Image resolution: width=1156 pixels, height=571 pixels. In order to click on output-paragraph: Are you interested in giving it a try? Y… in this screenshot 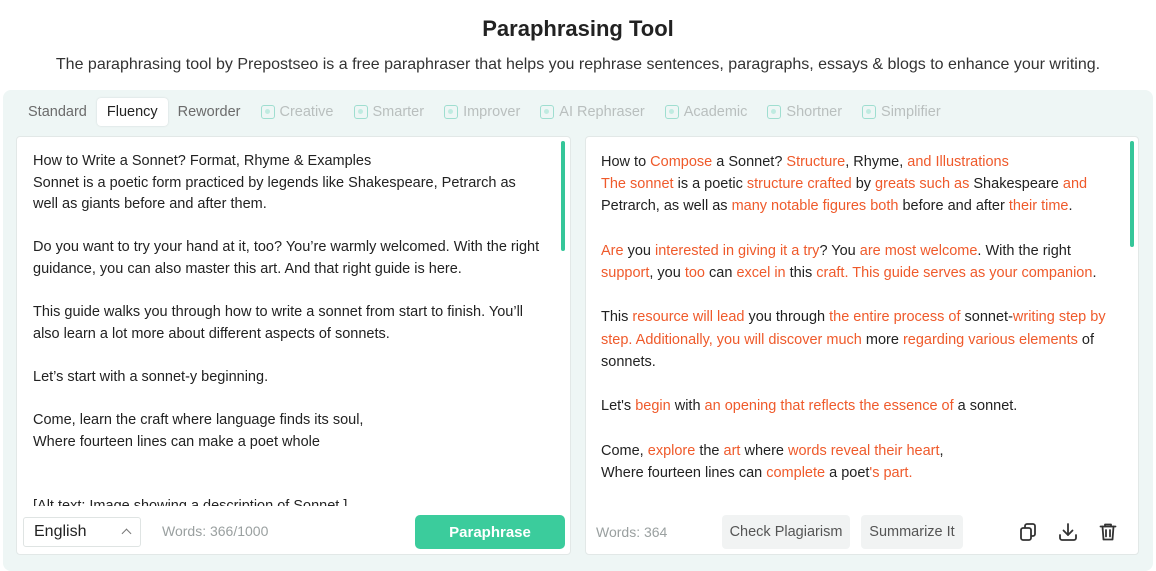, I will do `click(858, 262)`.